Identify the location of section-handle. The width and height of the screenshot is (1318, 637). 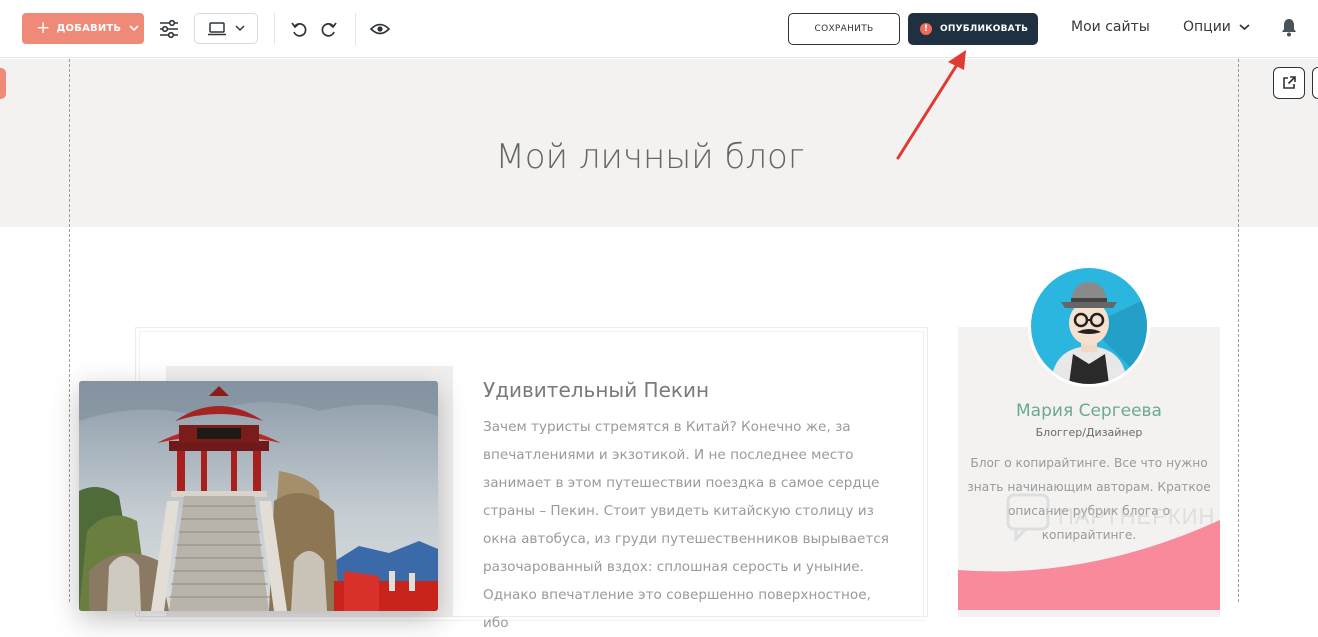
(3, 83).